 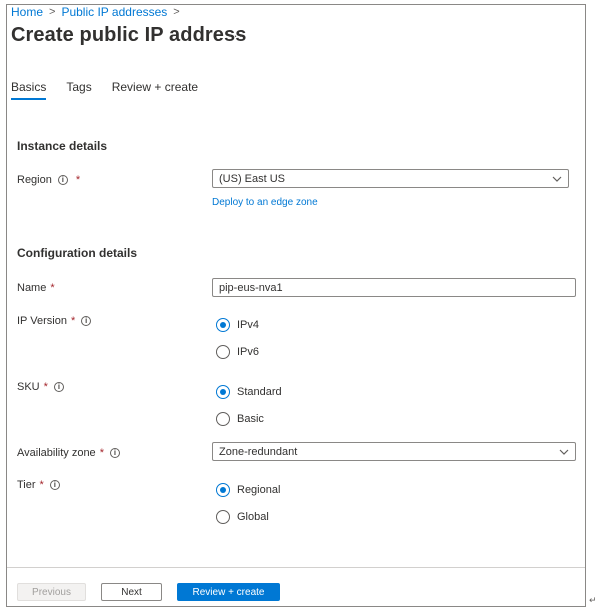 What do you see at coordinates (51, 592) in the screenshot?
I see `previous-button: Previous` at bounding box center [51, 592].